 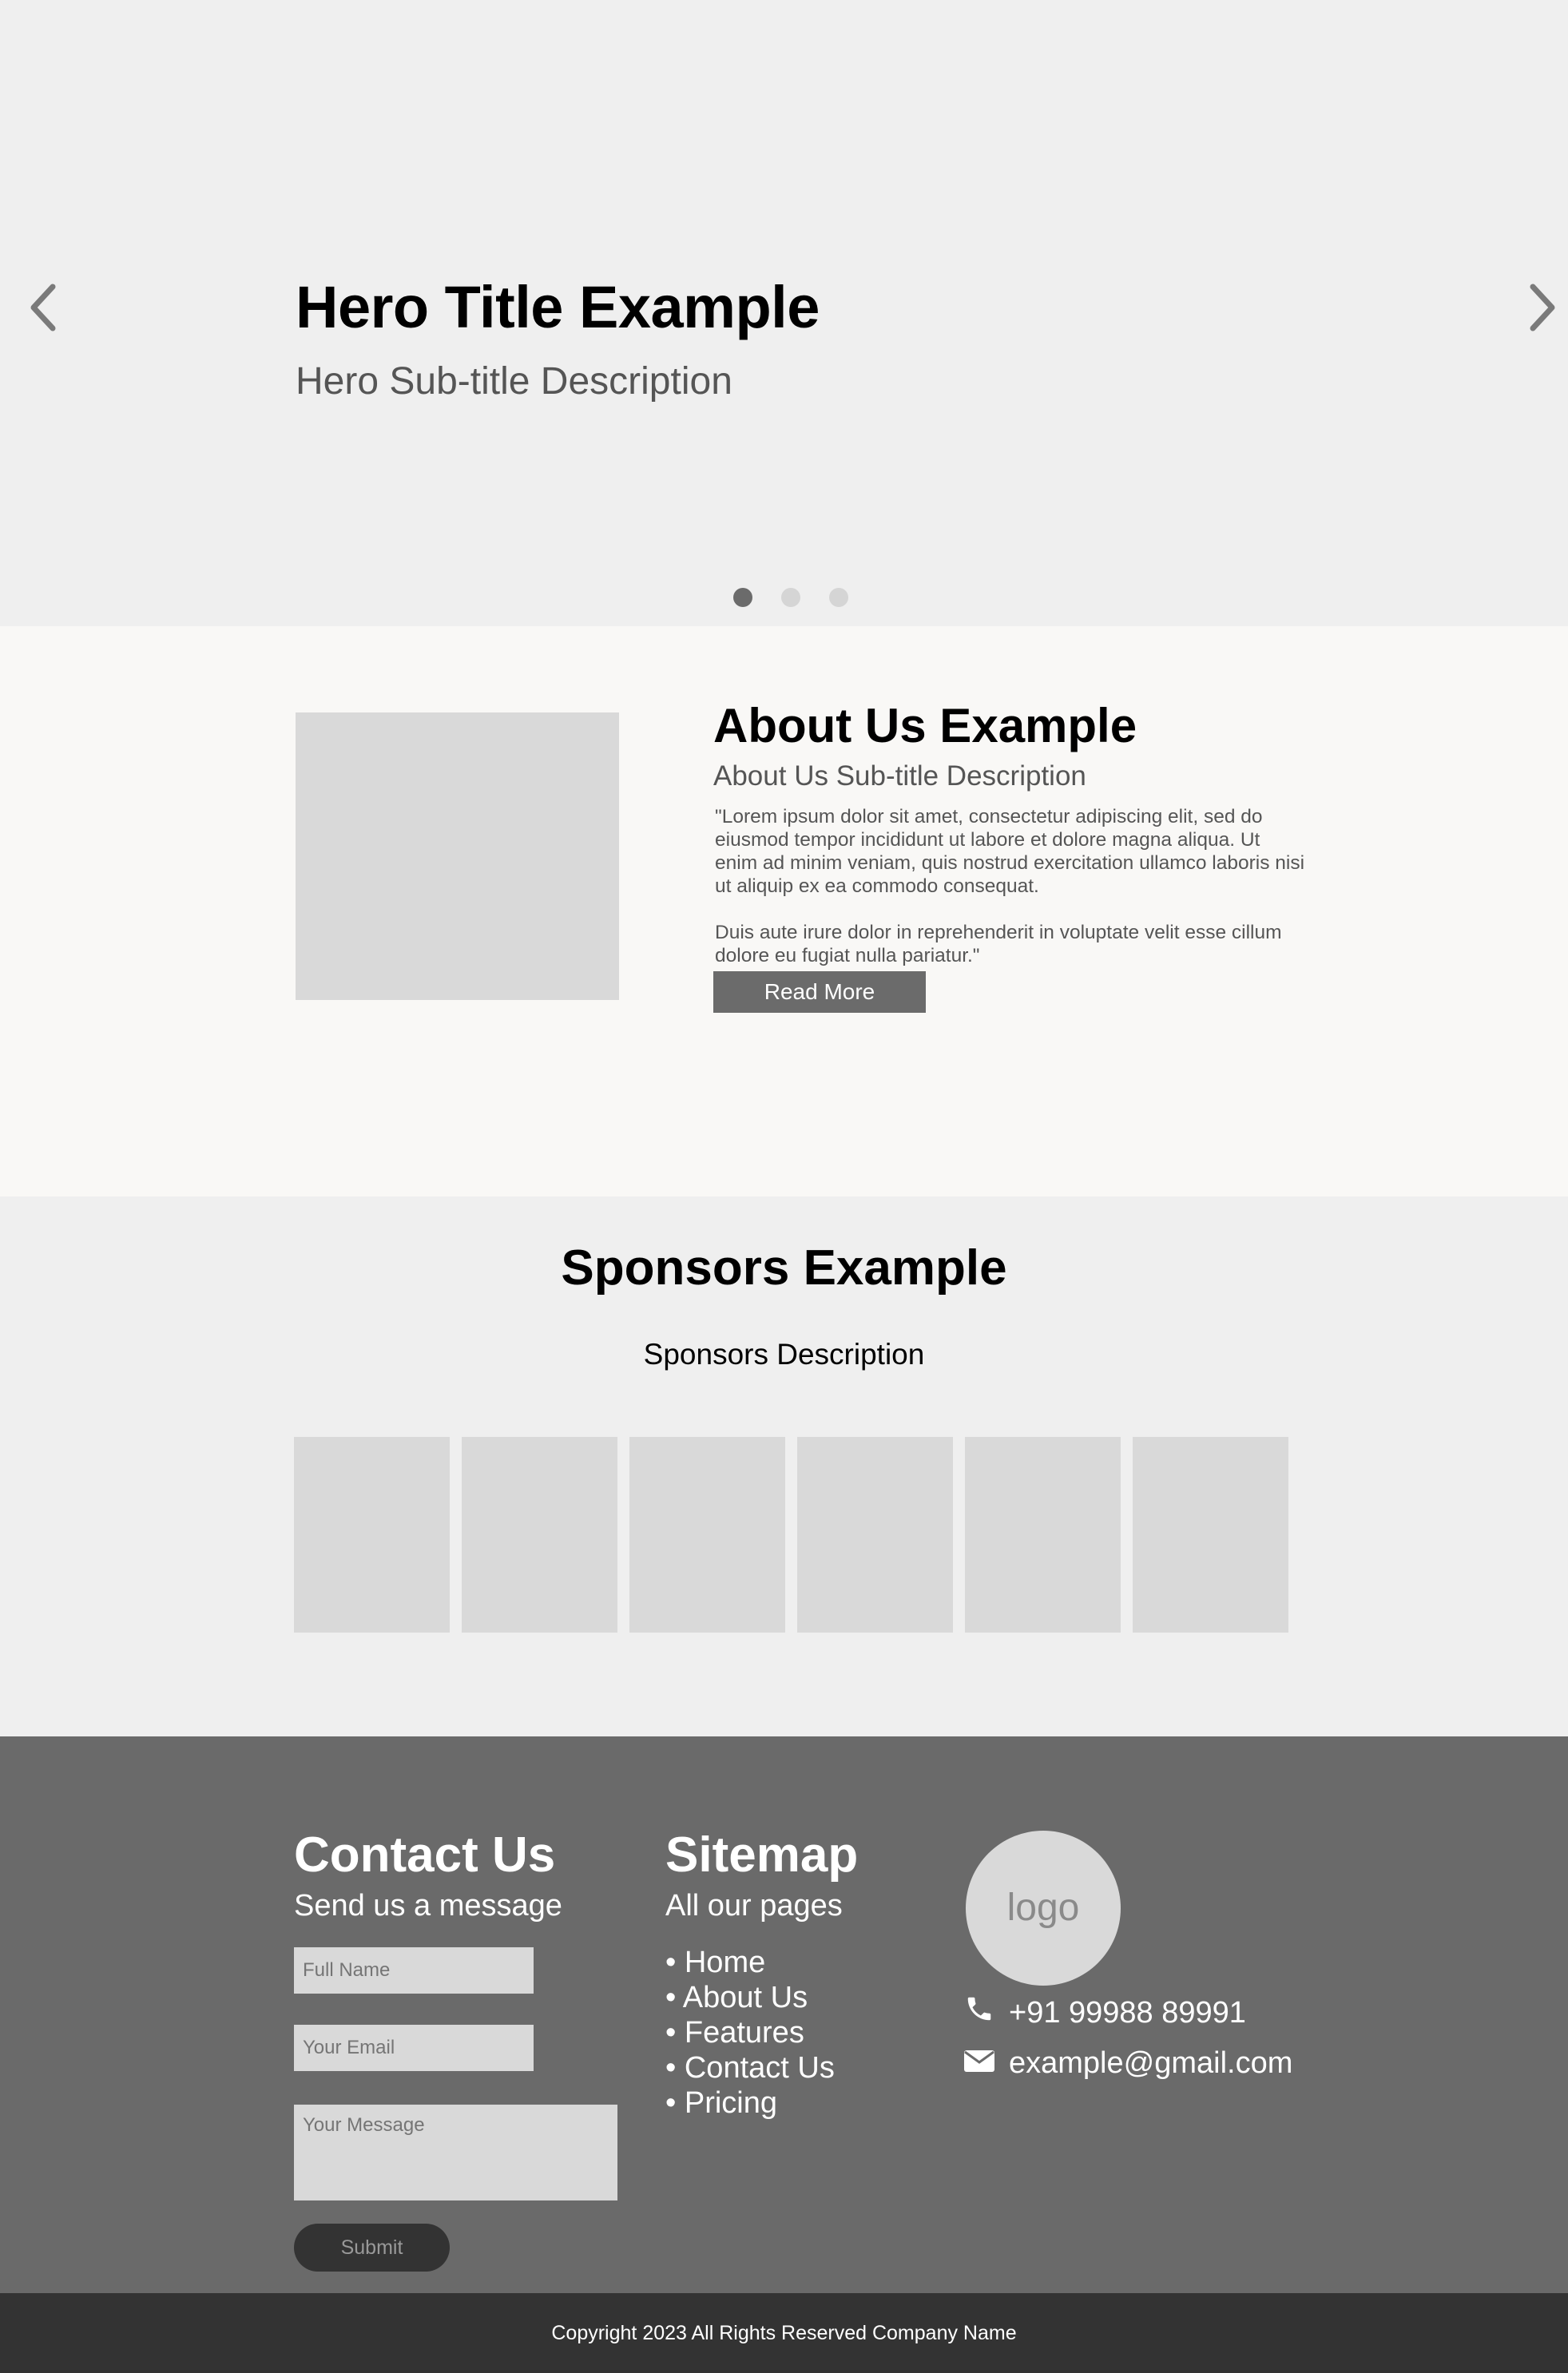 I want to click on chevron-right-icon, so click(x=1542, y=308).